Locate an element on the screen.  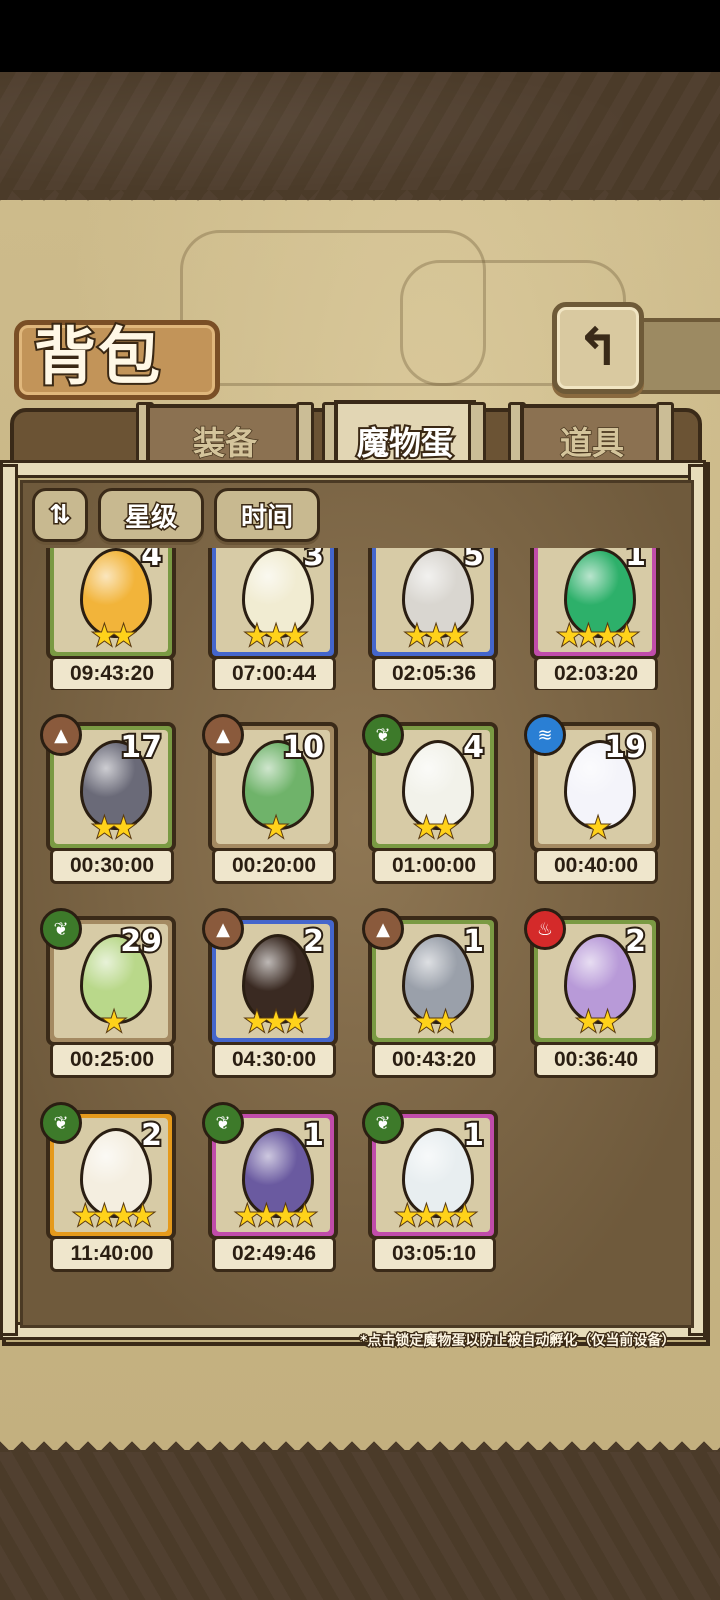
egg-slot: 2 ★★★★ ❦ 11:40:00 is located at coordinates (109, 1187).